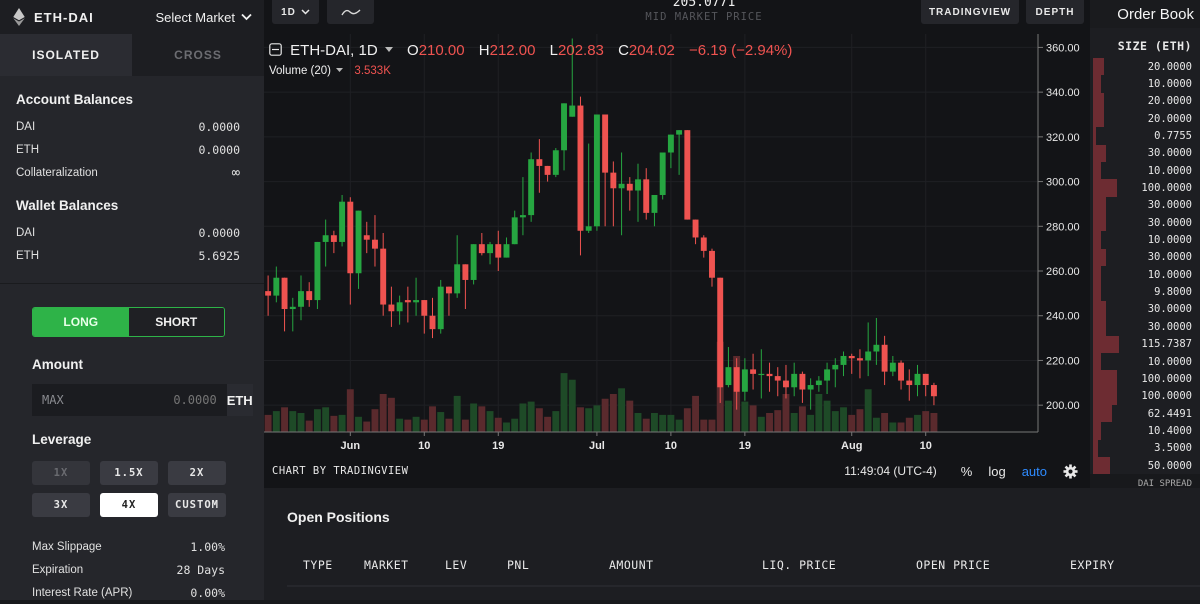 This screenshot has width=1200, height=604. Describe the element at coordinates (129, 505) in the screenshot. I see `leverage-4x-button: 4X` at that location.